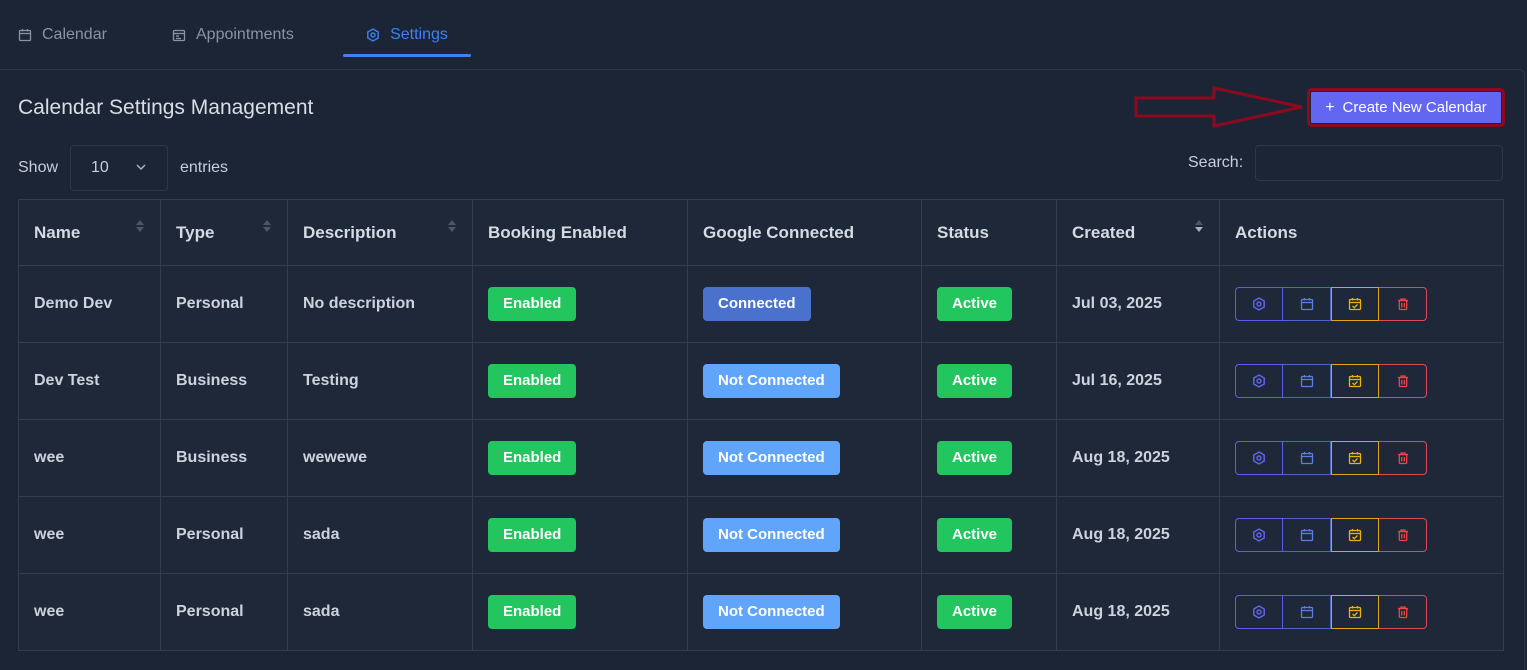  Describe the element at coordinates (224, 535) in the screenshot. I see `cell-type: Personal` at that location.